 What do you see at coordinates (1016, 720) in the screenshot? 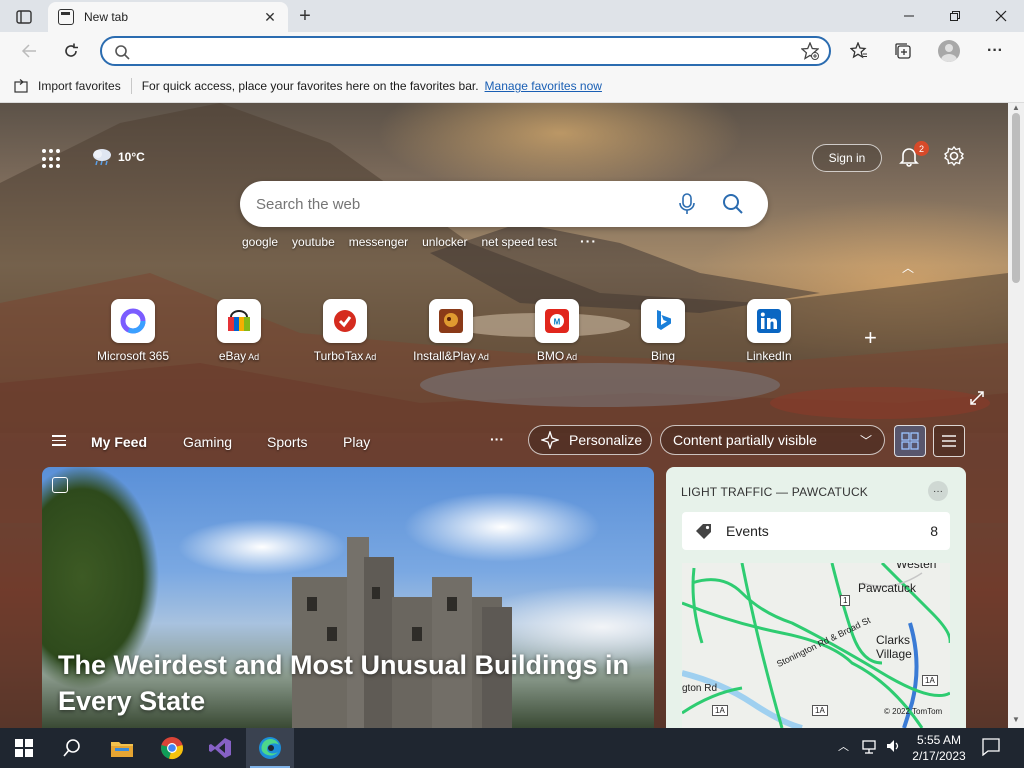
I see `scroll-down-arrow-icon: ▼` at bounding box center [1016, 720].